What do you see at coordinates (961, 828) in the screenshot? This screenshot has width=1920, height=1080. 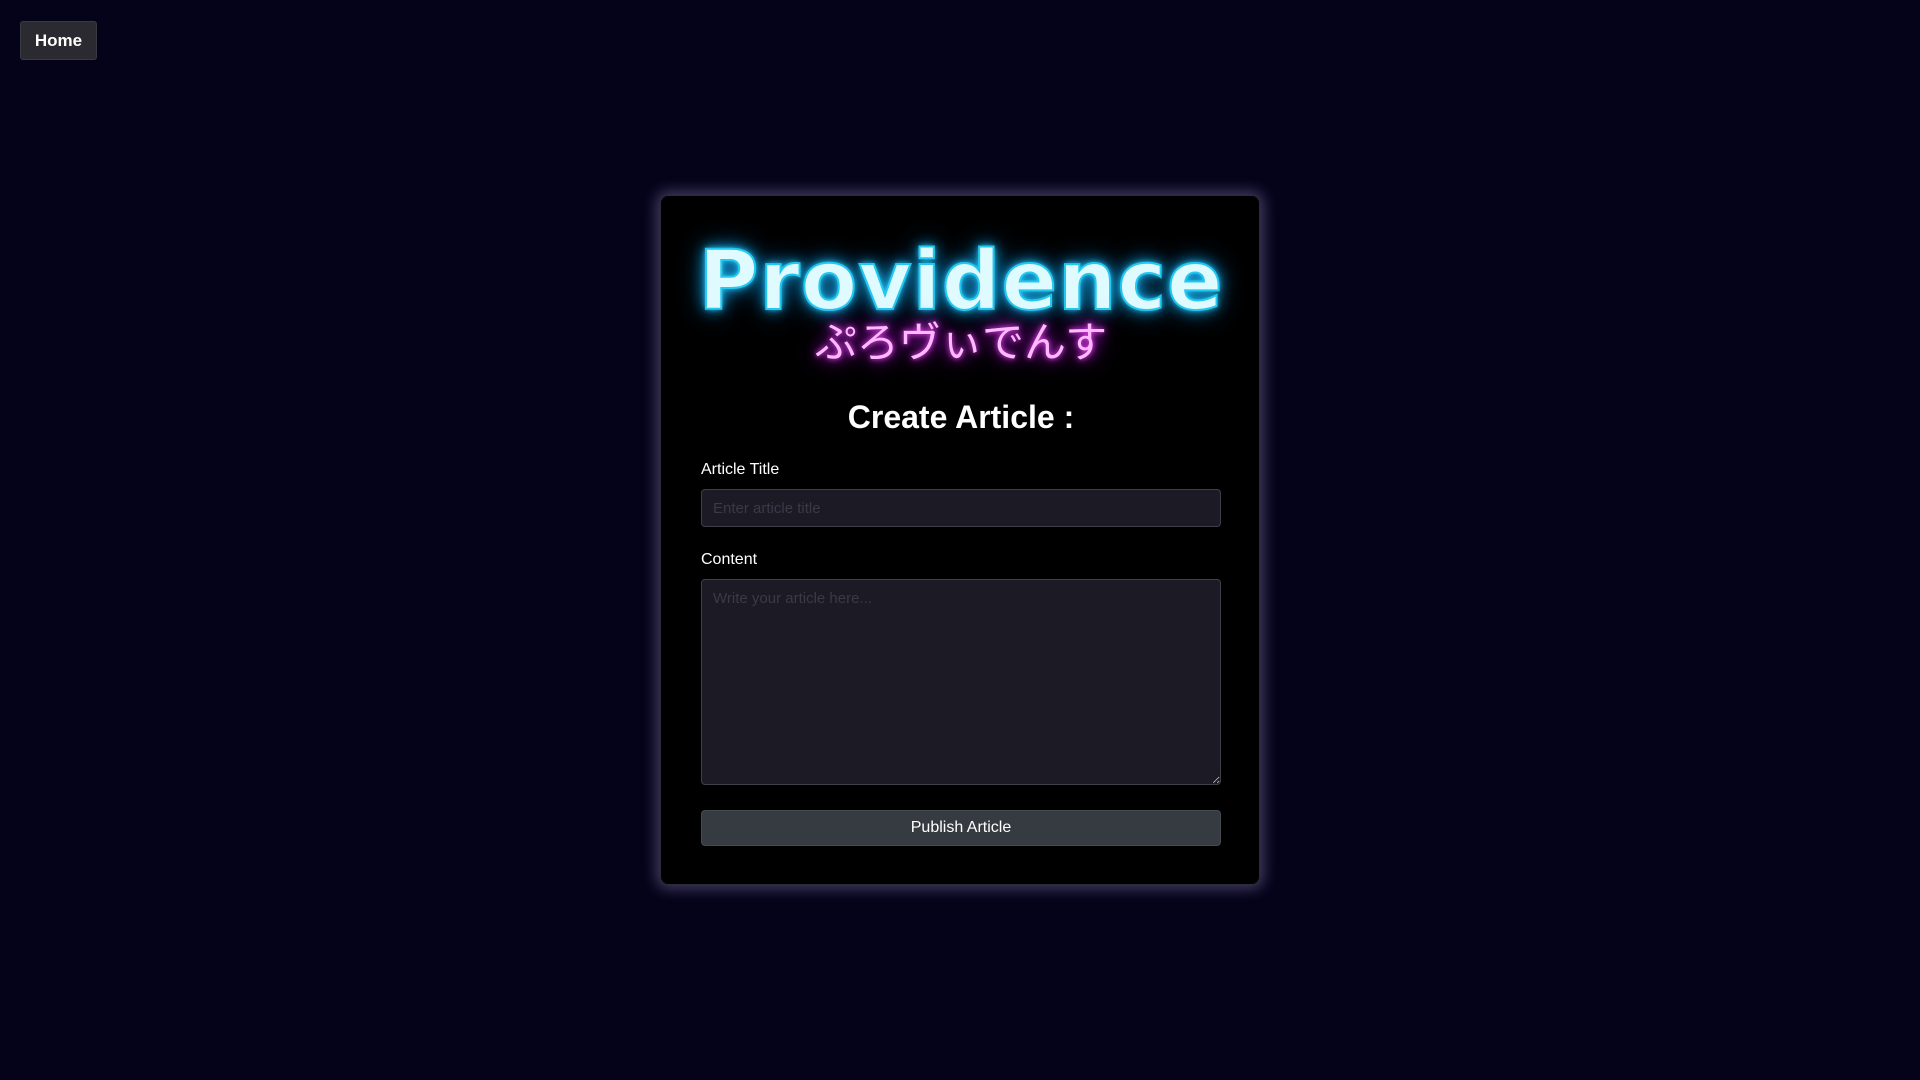 I see `publish-article-button: Publish Article` at bounding box center [961, 828].